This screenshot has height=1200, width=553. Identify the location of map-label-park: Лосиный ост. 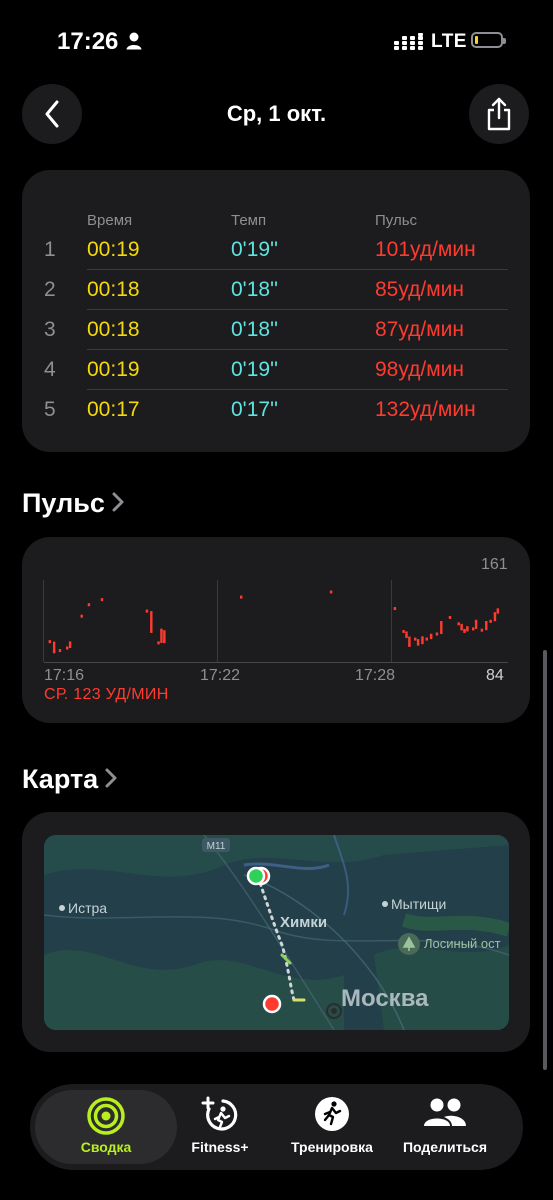
(462, 943).